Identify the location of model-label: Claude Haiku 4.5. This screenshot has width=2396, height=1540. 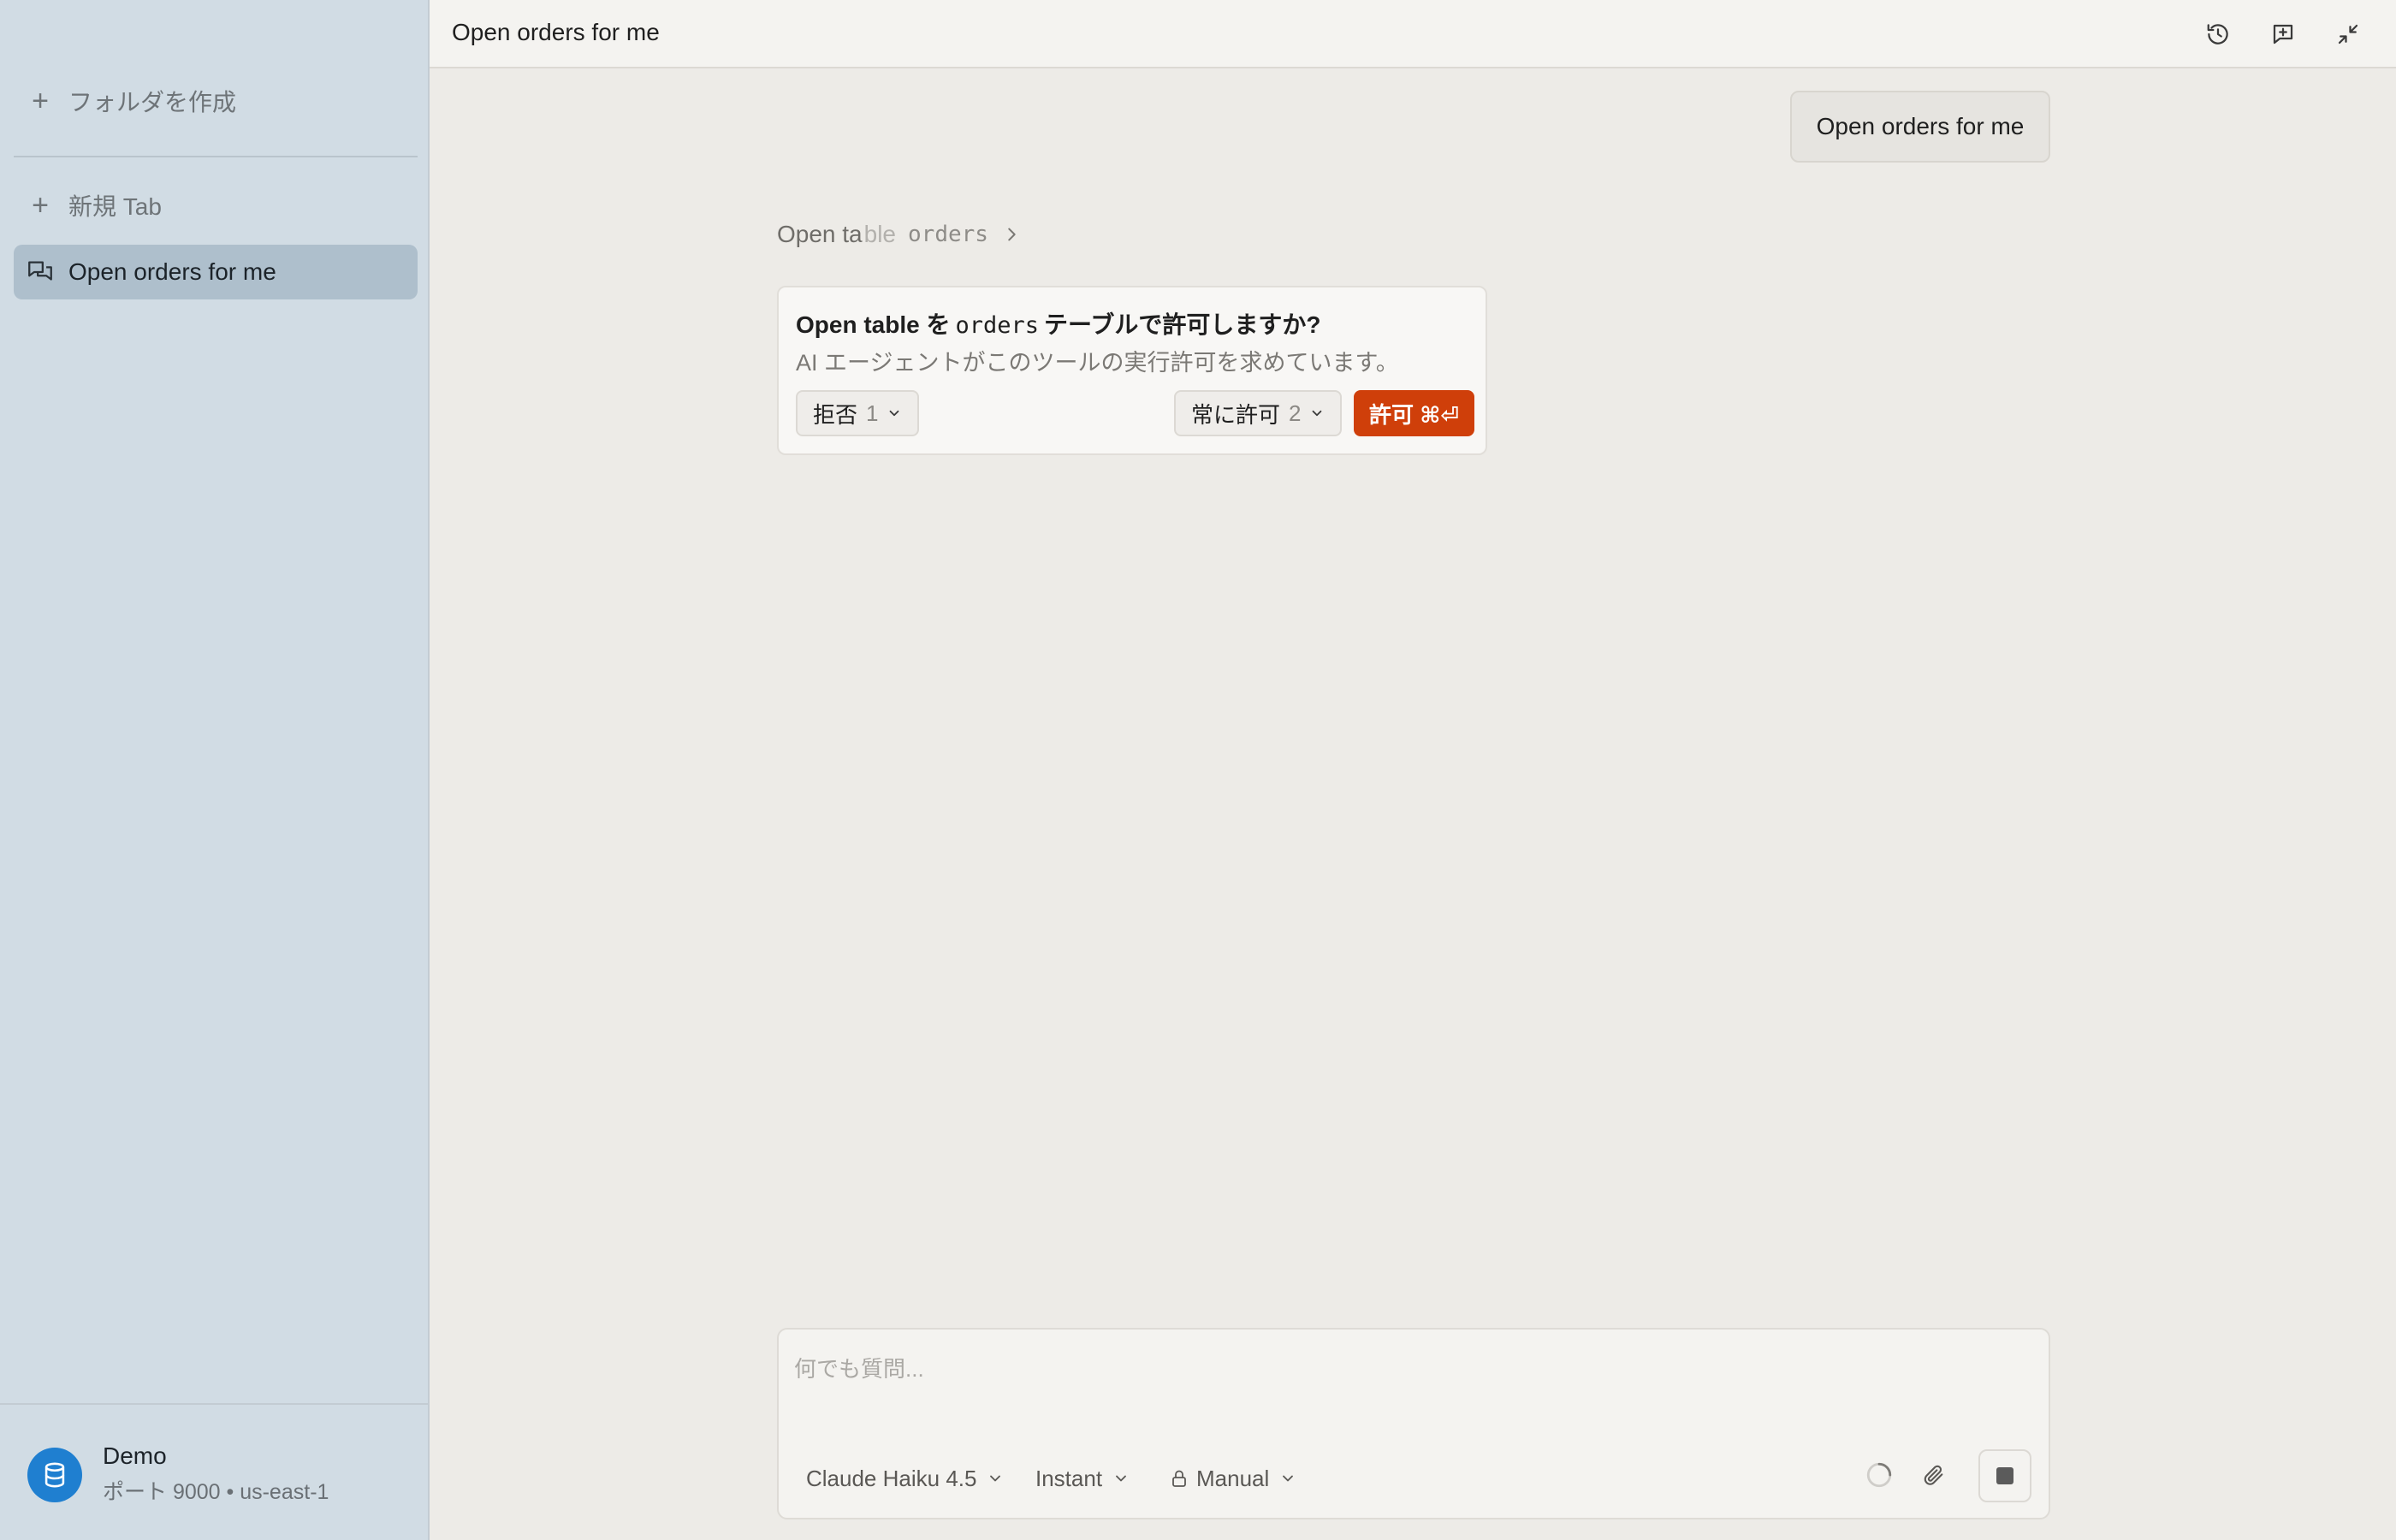
(892, 1478).